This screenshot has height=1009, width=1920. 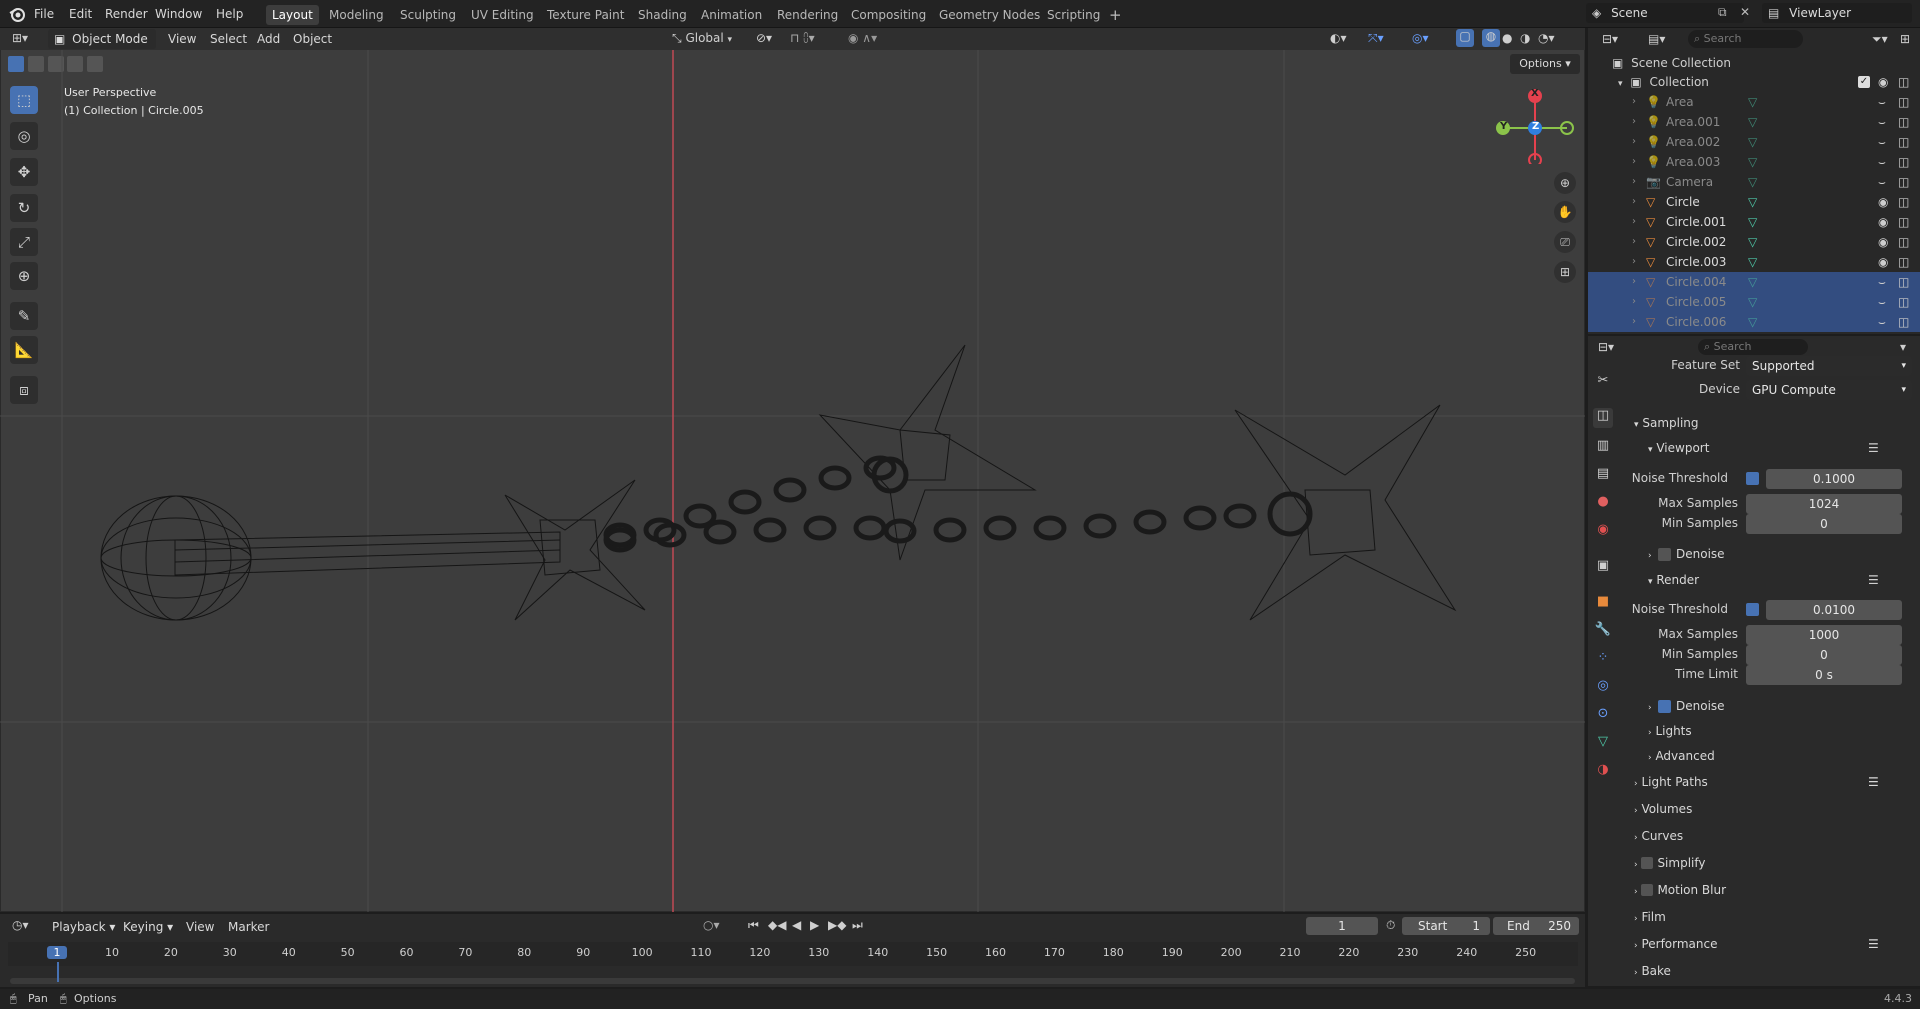 I want to click on solid-shading-icon: ●, so click(x=1507, y=38).